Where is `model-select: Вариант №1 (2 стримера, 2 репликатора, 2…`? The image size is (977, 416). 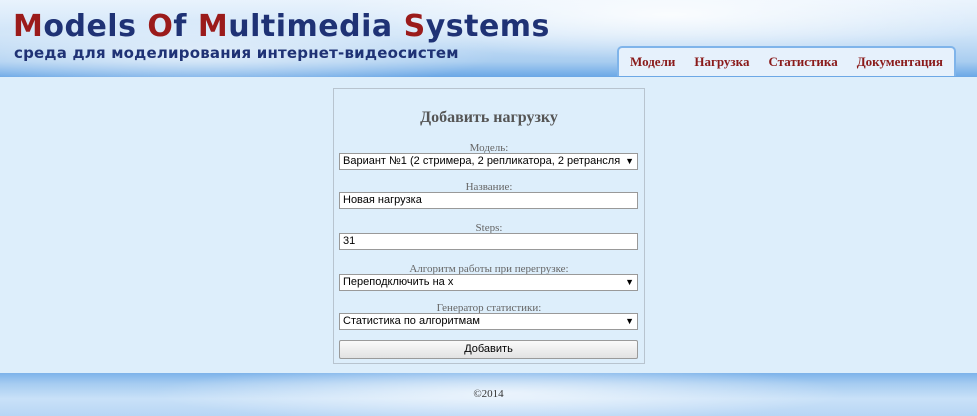
model-select: Вариант №1 (2 стримера, 2 репликатора, 2… is located at coordinates (488, 161).